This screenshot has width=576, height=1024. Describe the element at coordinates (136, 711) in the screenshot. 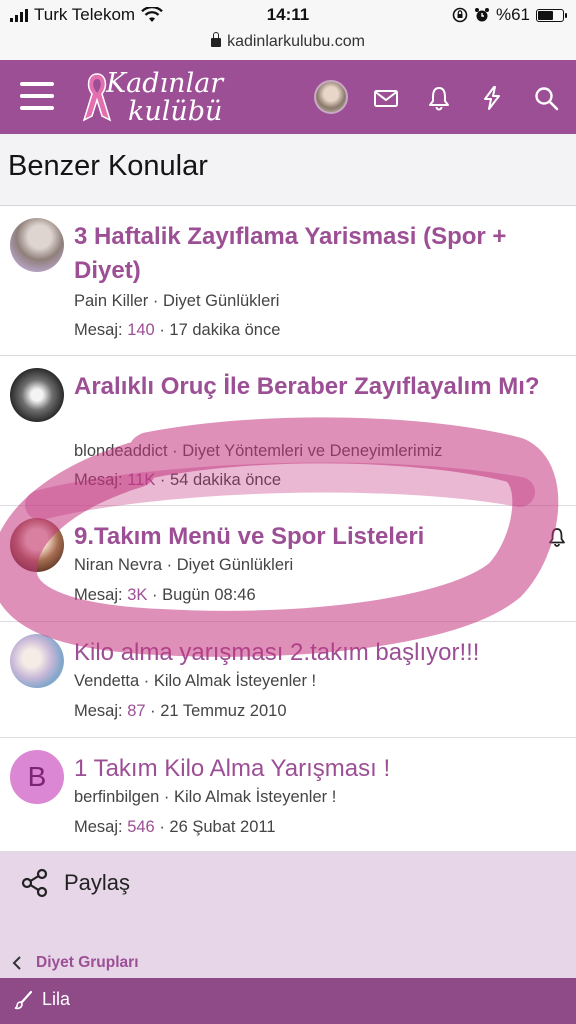

I see `reply-count: 87` at that location.